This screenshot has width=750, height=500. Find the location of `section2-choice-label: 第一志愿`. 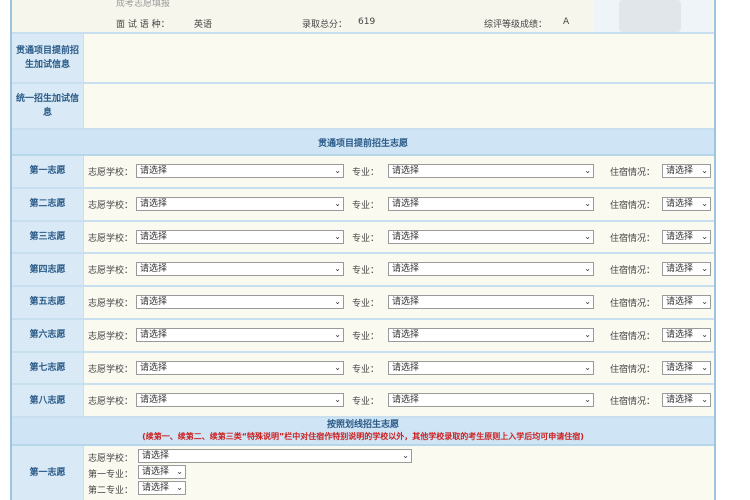

section2-choice-label: 第一志愿 is located at coordinates (48, 473).